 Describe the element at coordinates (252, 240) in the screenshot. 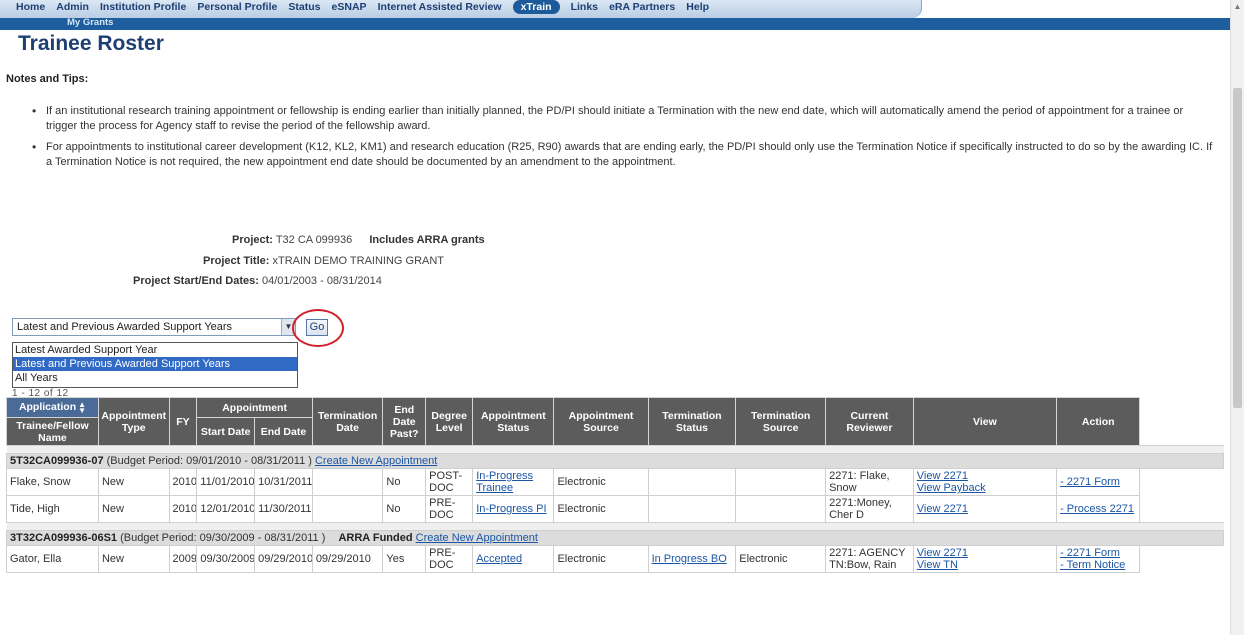

I see `project-label: Project:` at that location.